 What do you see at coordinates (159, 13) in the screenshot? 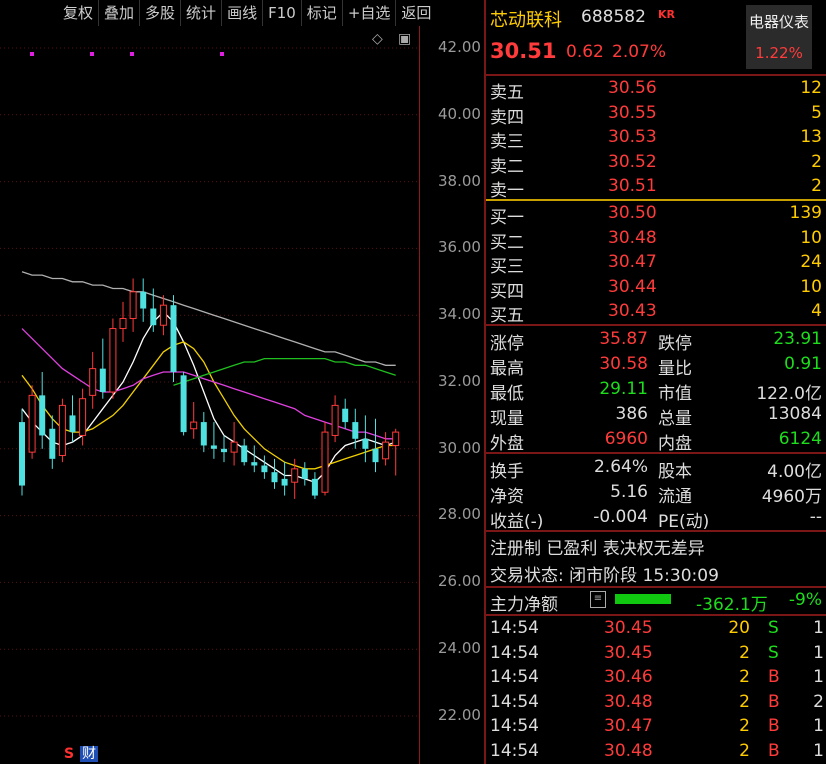
I see `multi-stock-button: 多股` at bounding box center [159, 13].